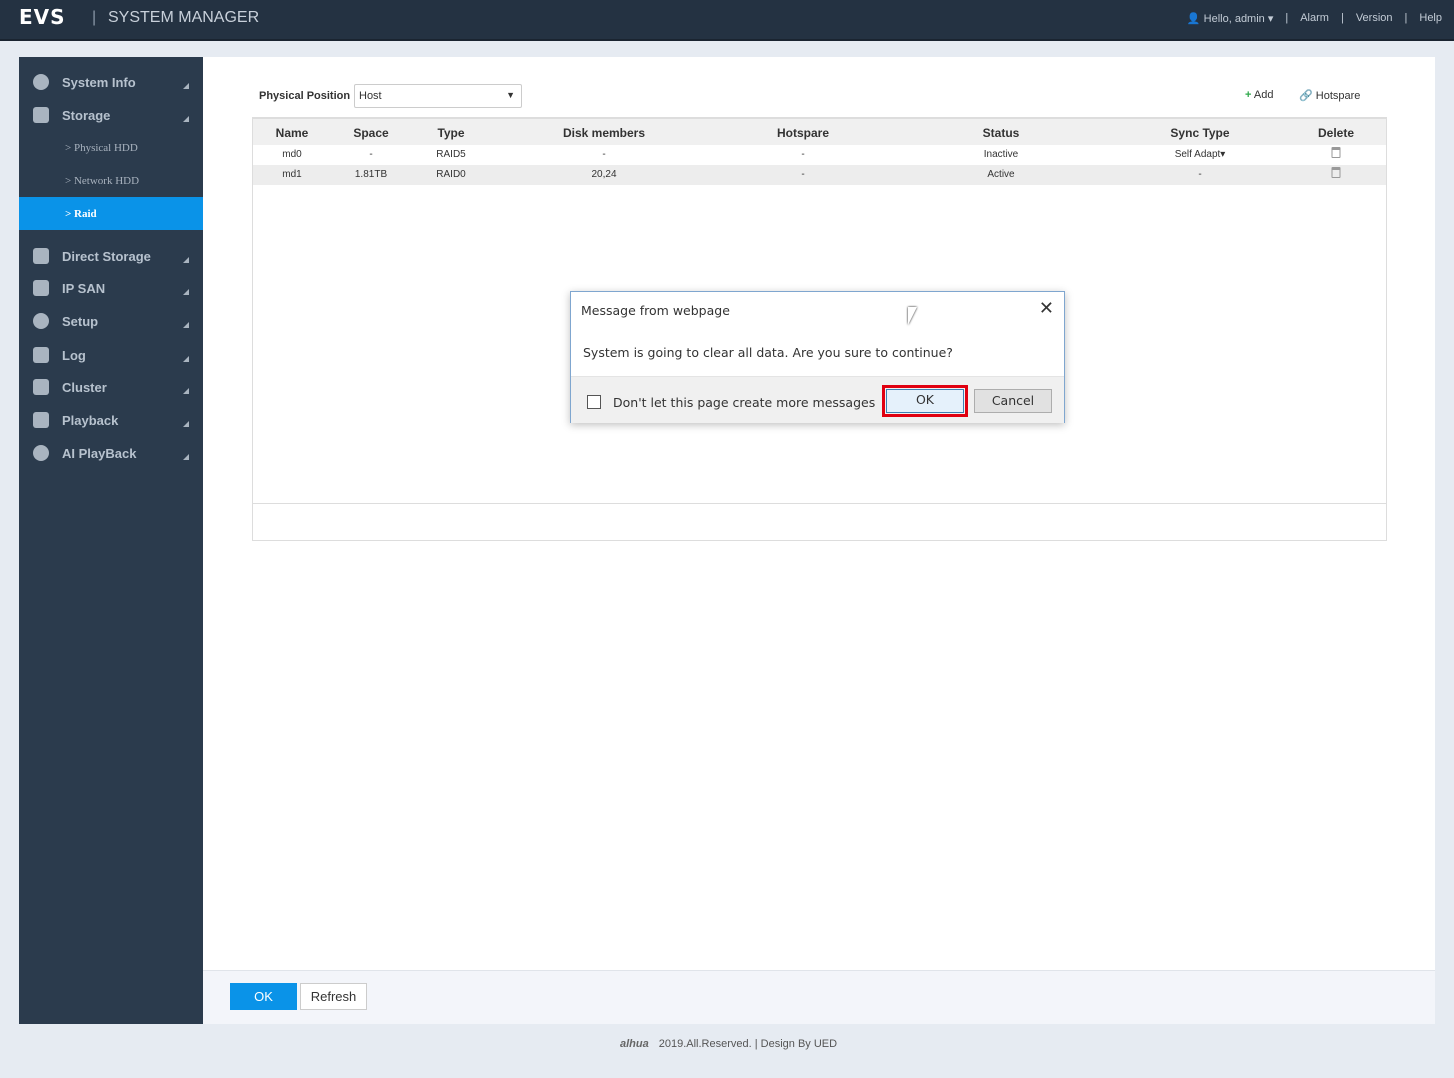 The width and height of the screenshot is (1454, 1078). I want to click on col-space: Space, so click(371, 133).